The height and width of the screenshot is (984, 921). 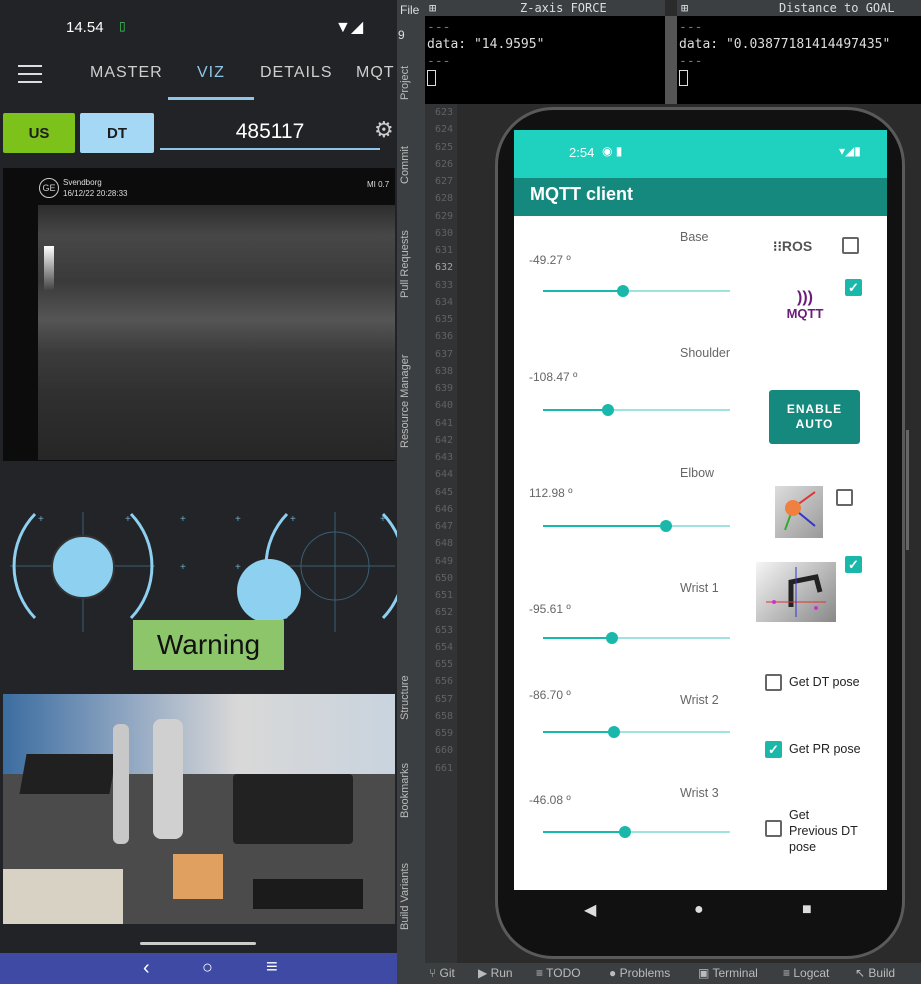 I want to click on hamburger-menu-icon, so click(x=30, y=74).